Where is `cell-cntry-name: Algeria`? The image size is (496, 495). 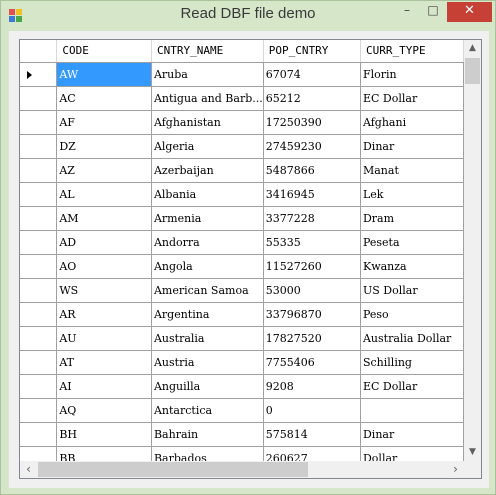 cell-cntry-name: Algeria is located at coordinates (207, 146).